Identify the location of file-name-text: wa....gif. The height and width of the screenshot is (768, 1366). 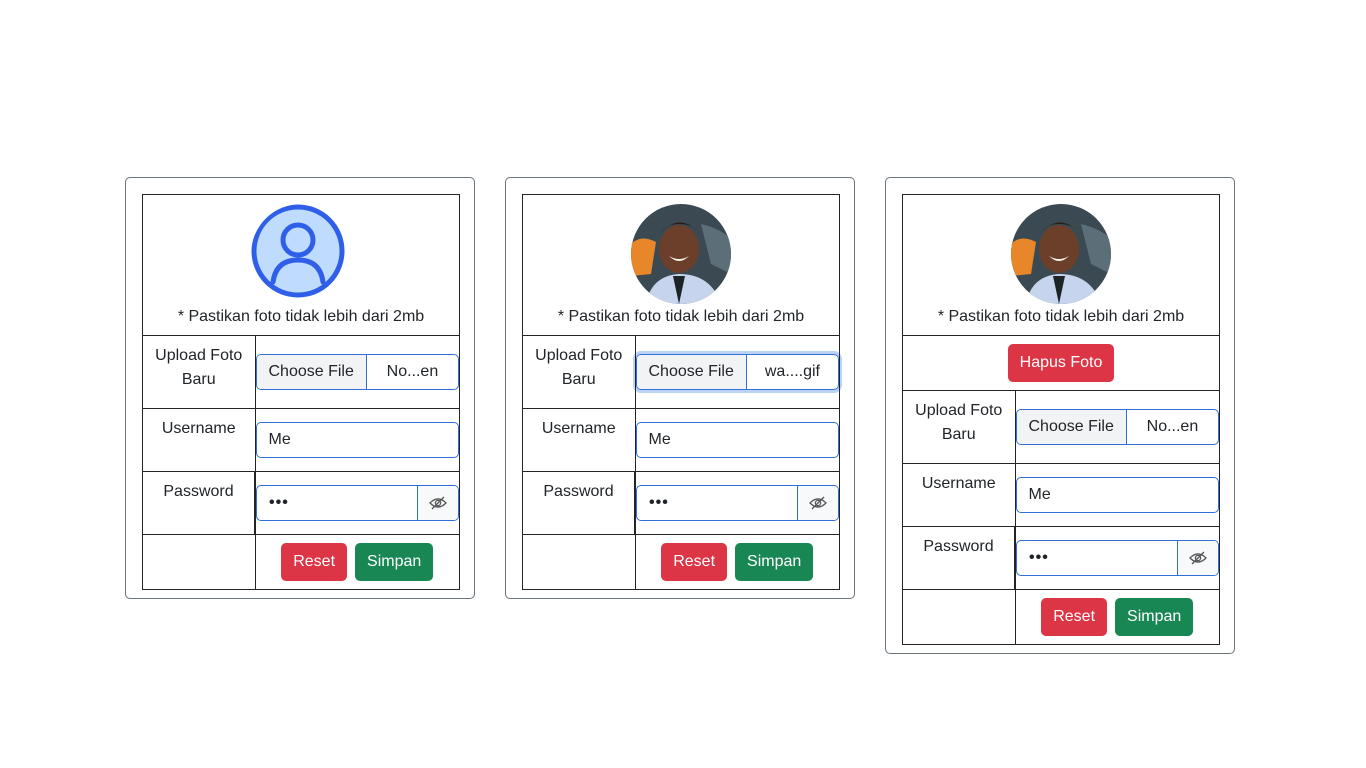
(792, 371).